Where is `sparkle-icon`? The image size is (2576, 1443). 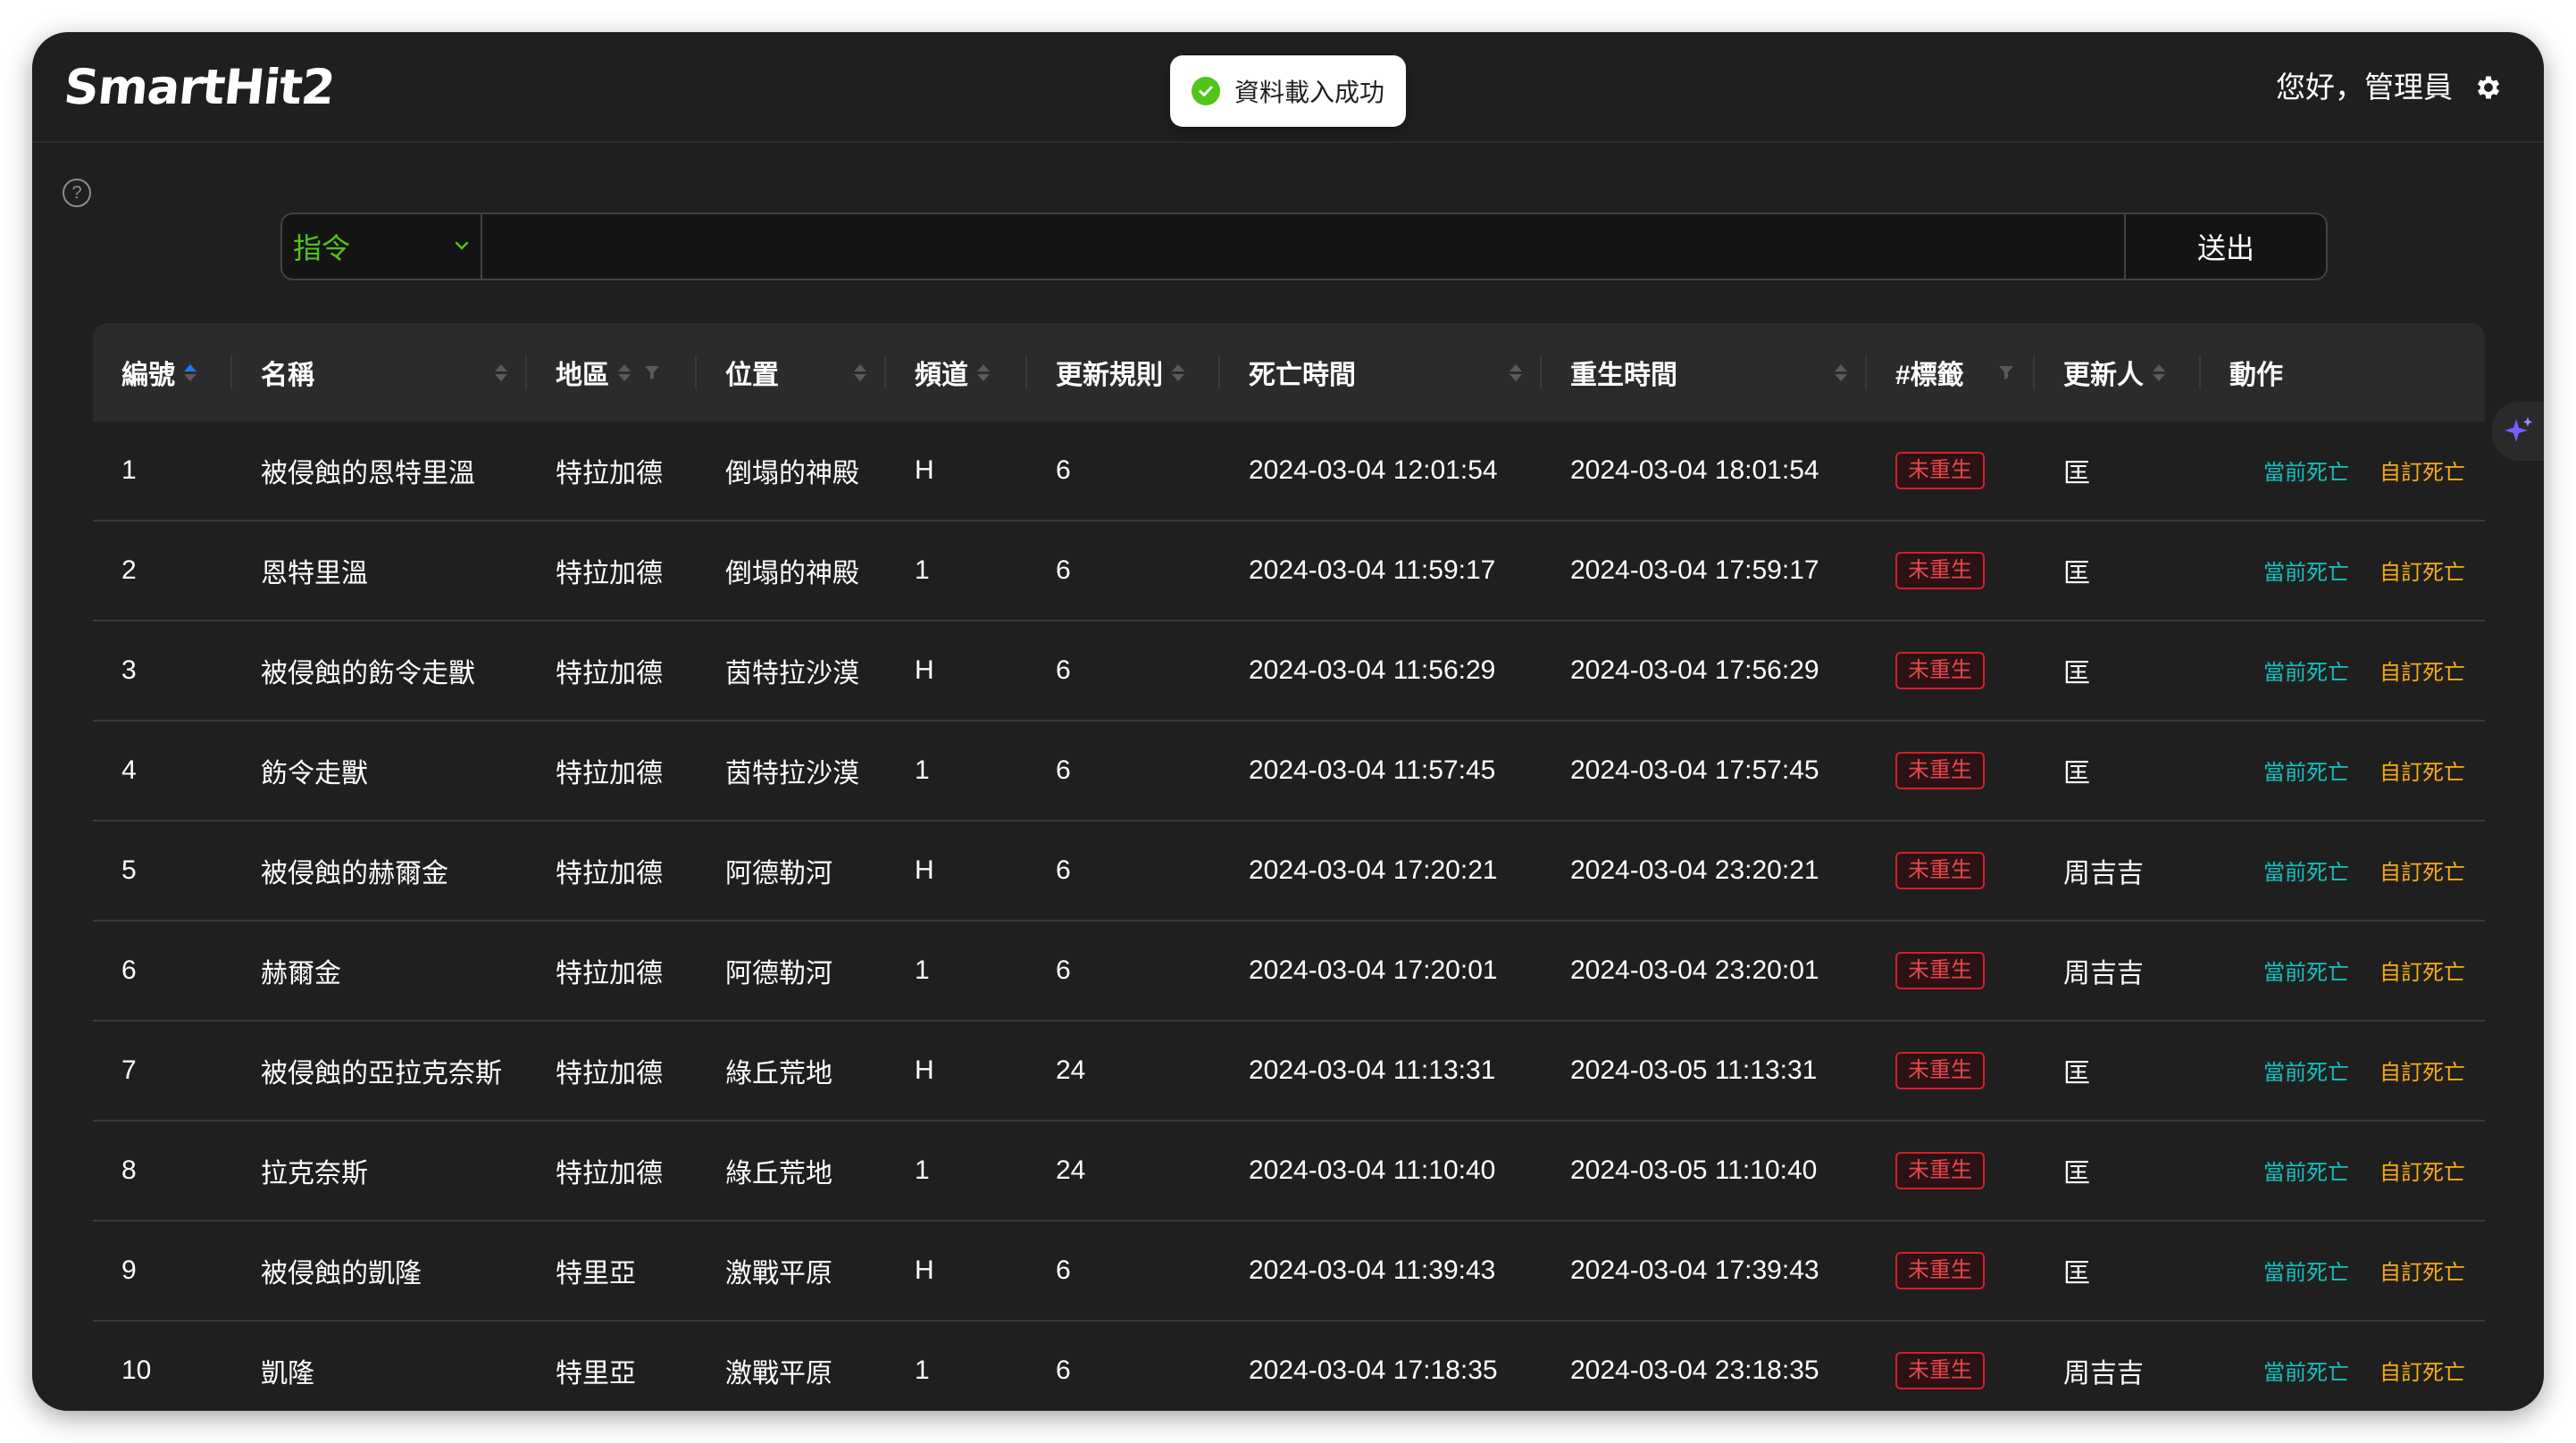
sparkle-icon is located at coordinates (2518, 431).